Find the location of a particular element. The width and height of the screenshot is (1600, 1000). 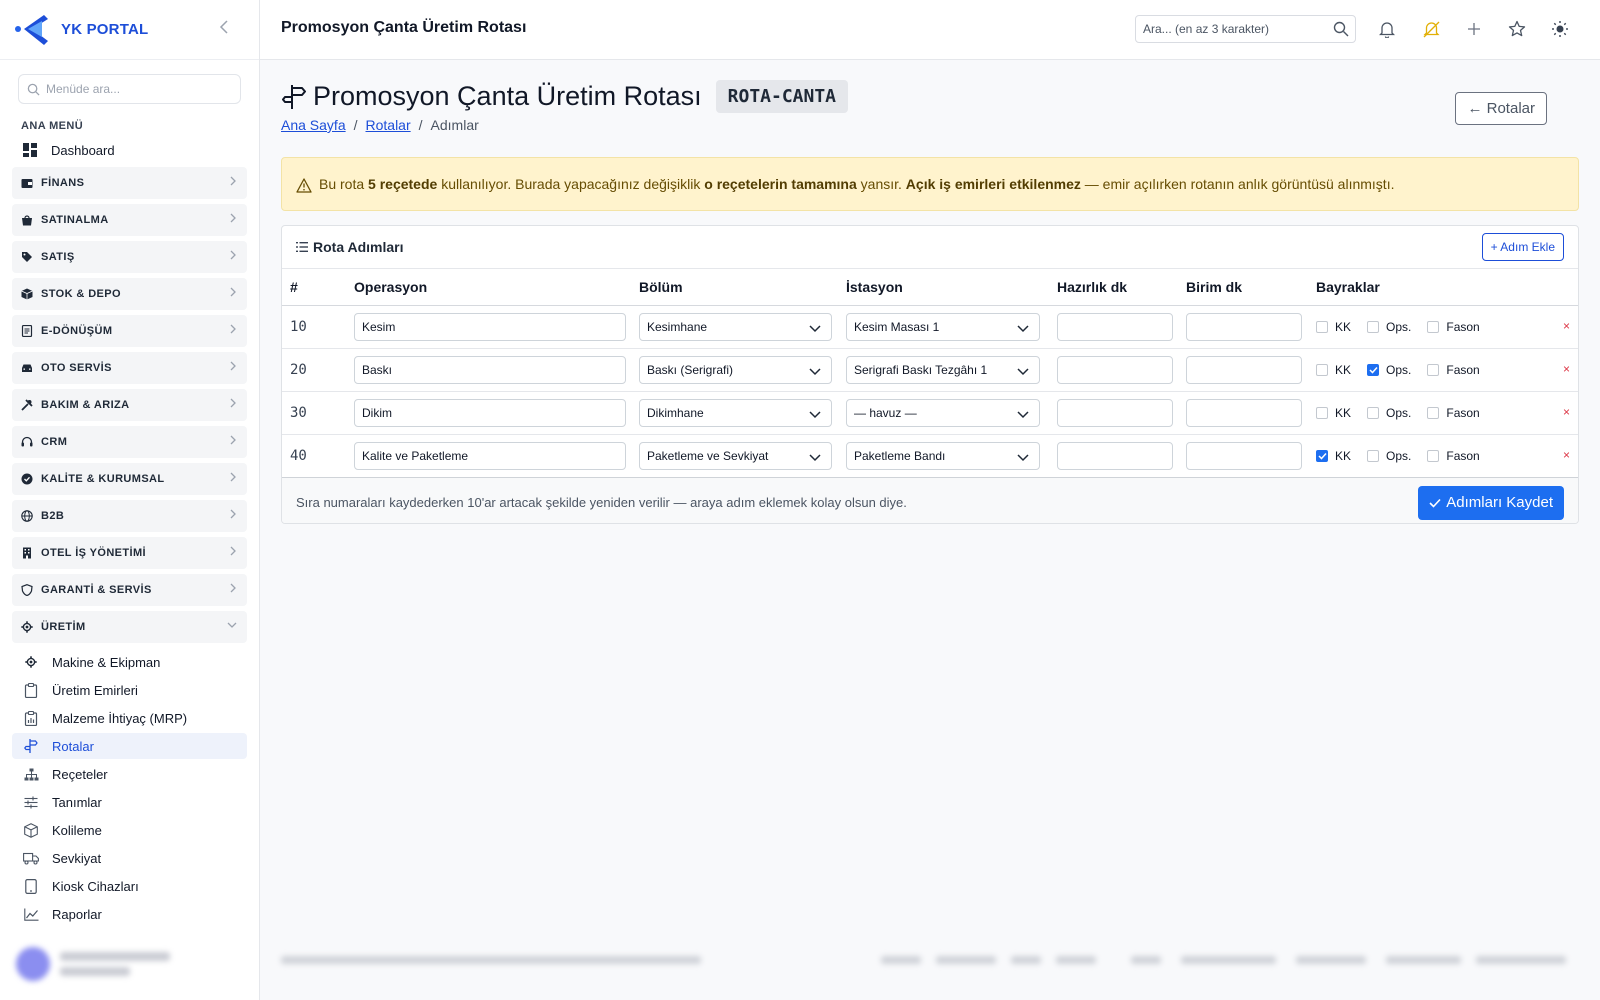

menu-search is located at coordinates (129, 89).